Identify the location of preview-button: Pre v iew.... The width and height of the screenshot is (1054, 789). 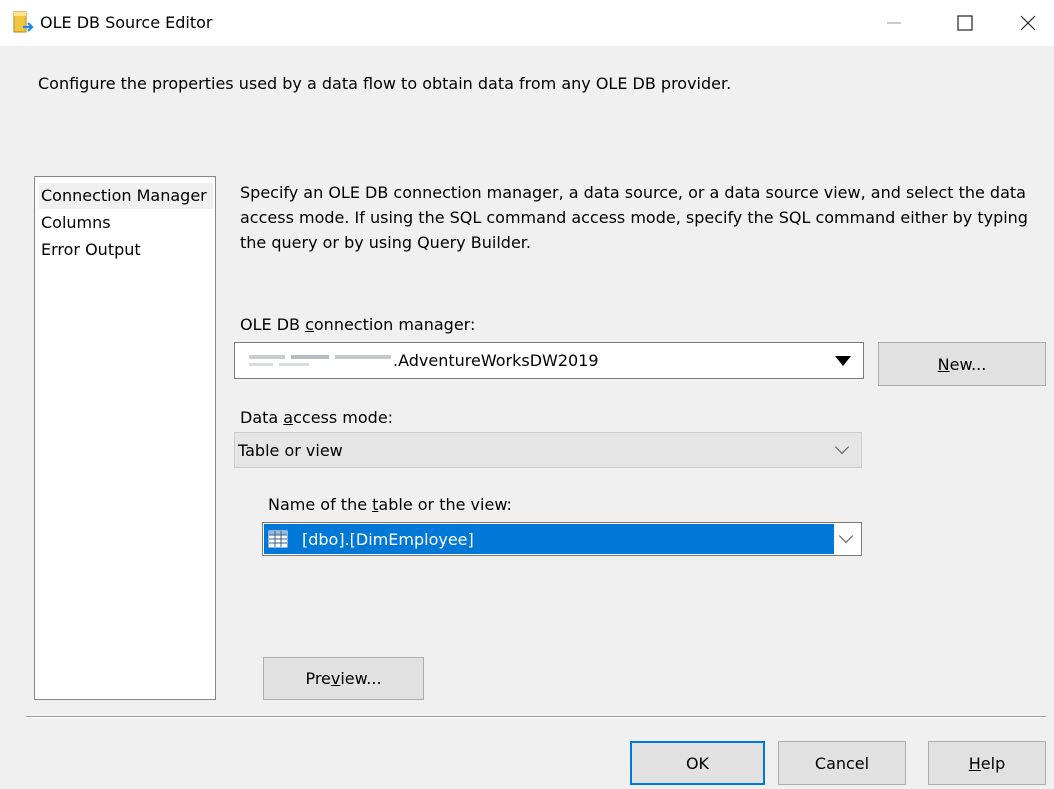
(343, 678).